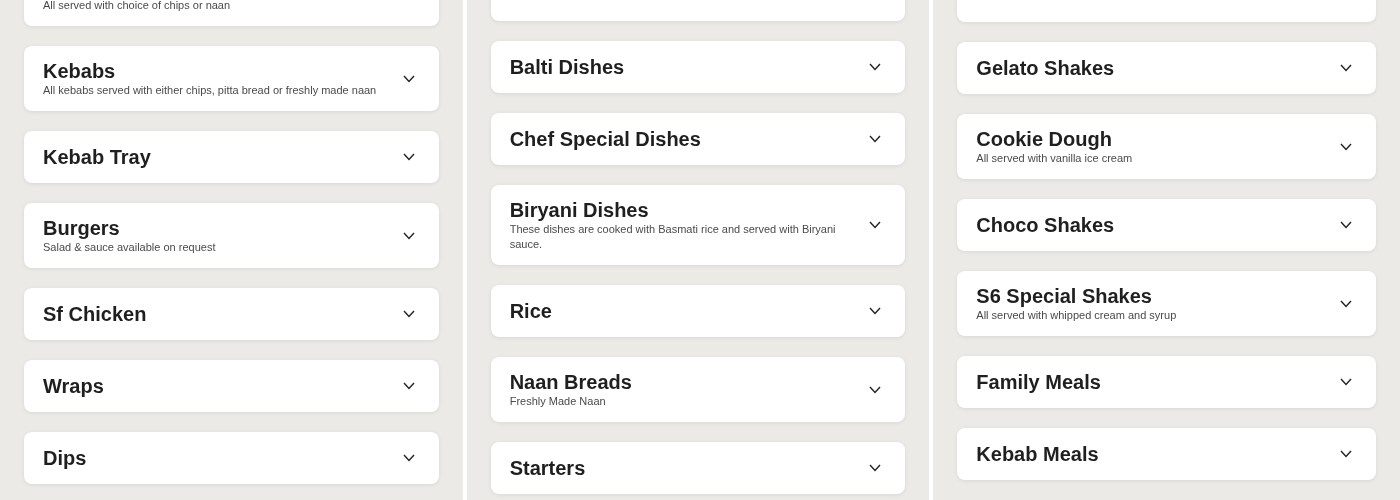 The width and height of the screenshot is (1400, 500). Describe the element at coordinates (1166, 454) in the screenshot. I see `category-card: Kebab Meals` at that location.